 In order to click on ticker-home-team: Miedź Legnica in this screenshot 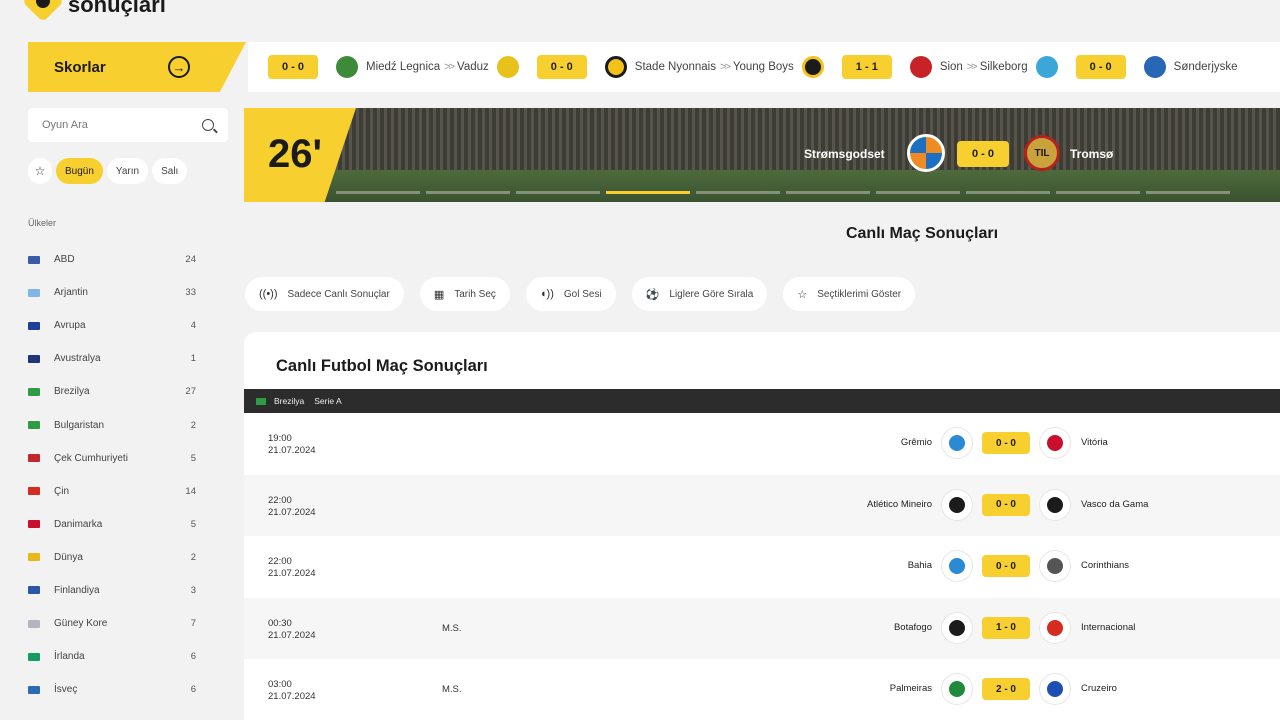, I will do `click(403, 67)`.